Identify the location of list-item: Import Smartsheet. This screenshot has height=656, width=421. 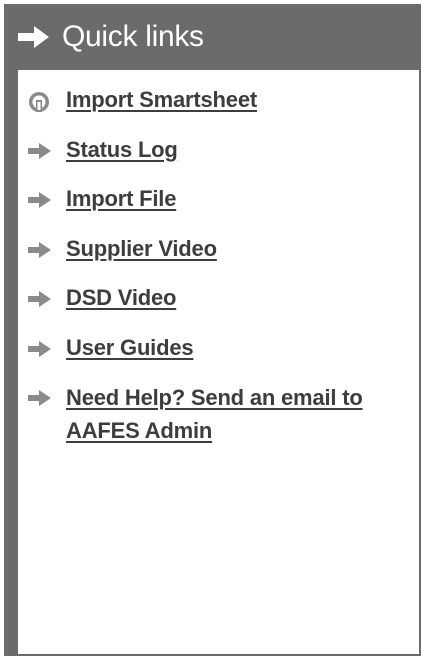
(217, 100).